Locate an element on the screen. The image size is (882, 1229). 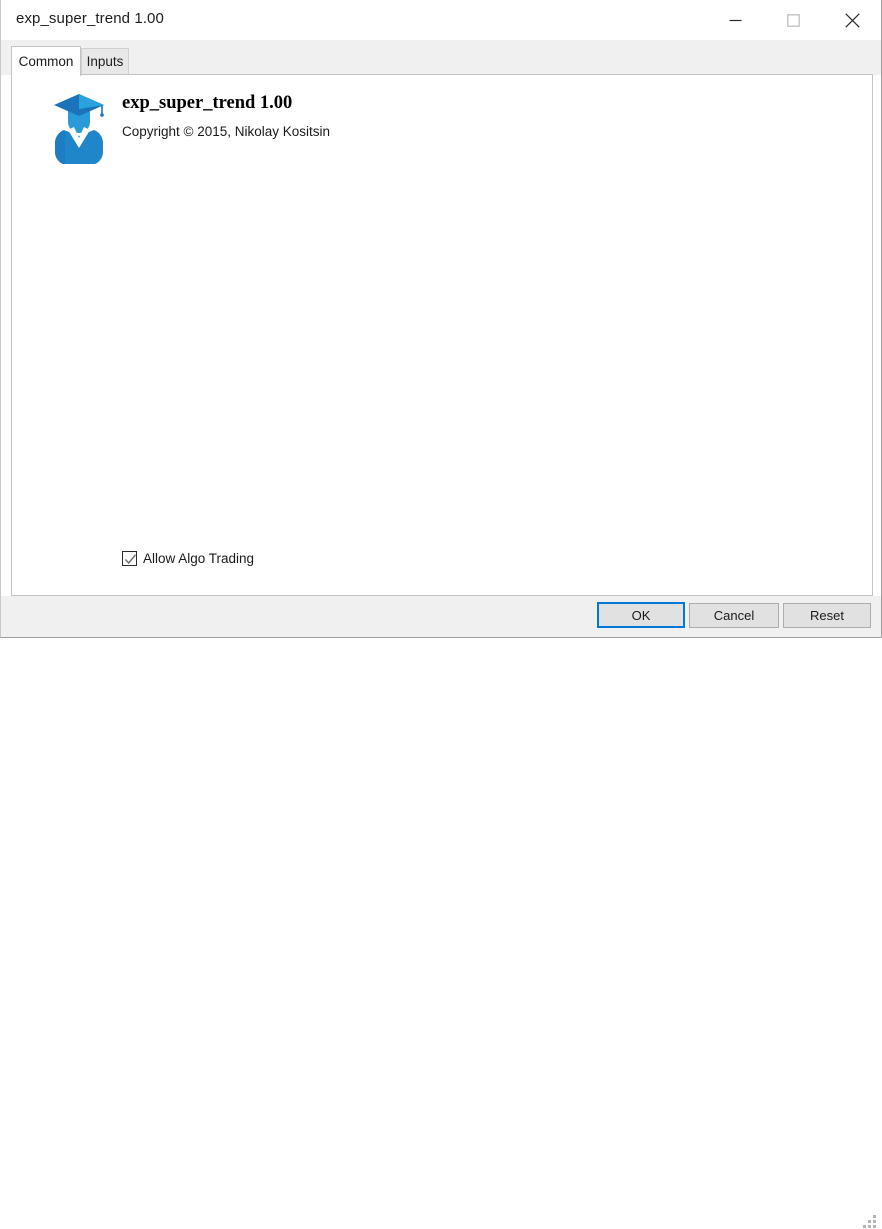
close-button is located at coordinates (852, 20).